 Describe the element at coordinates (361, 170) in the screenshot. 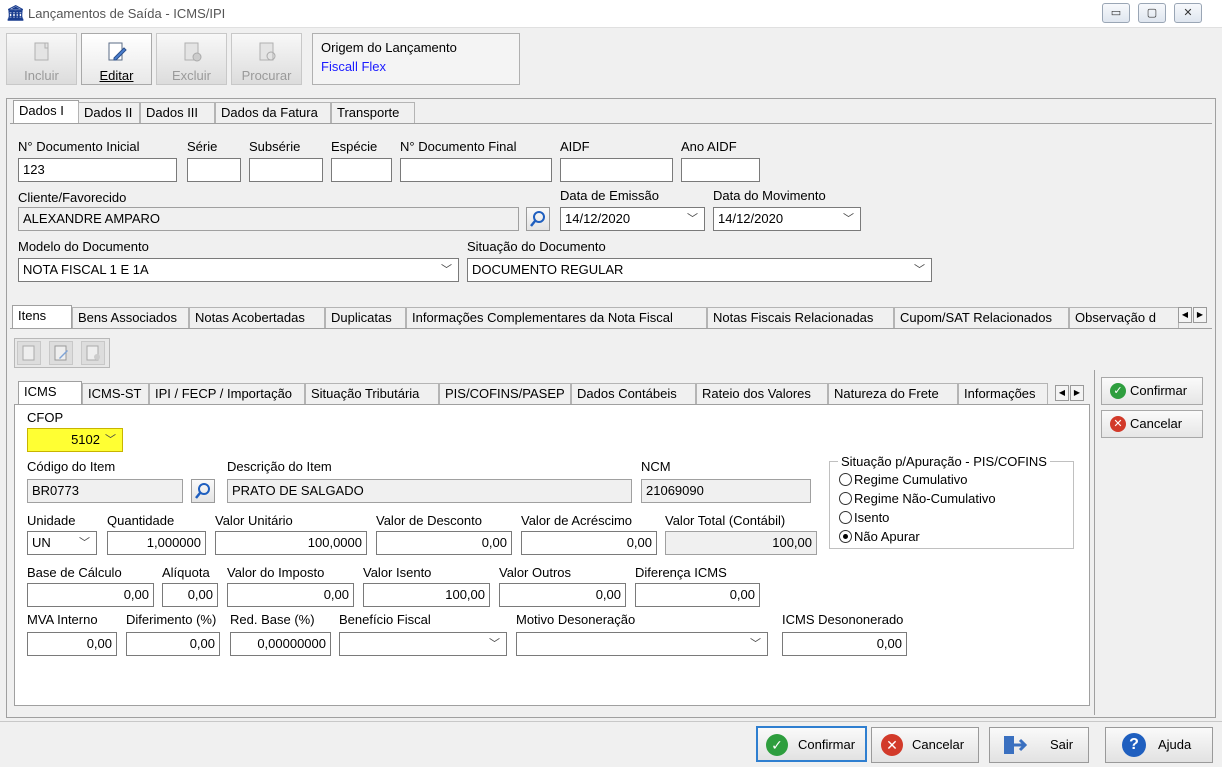

I see `especie-input` at that location.